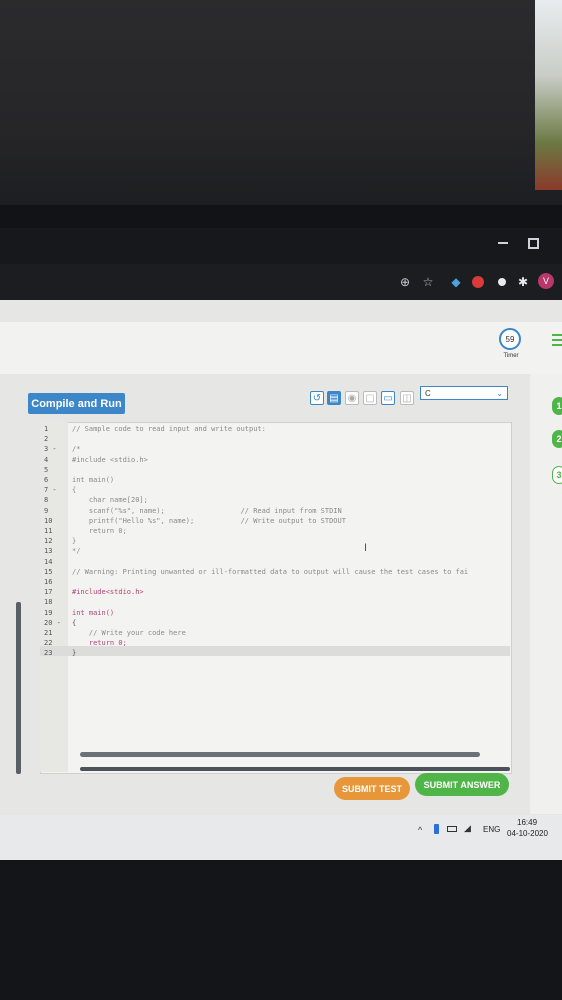  What do you see at coordinates (46, 500) in the screenshot?
I see `line-number: 8` at bounding box center [46, 500].